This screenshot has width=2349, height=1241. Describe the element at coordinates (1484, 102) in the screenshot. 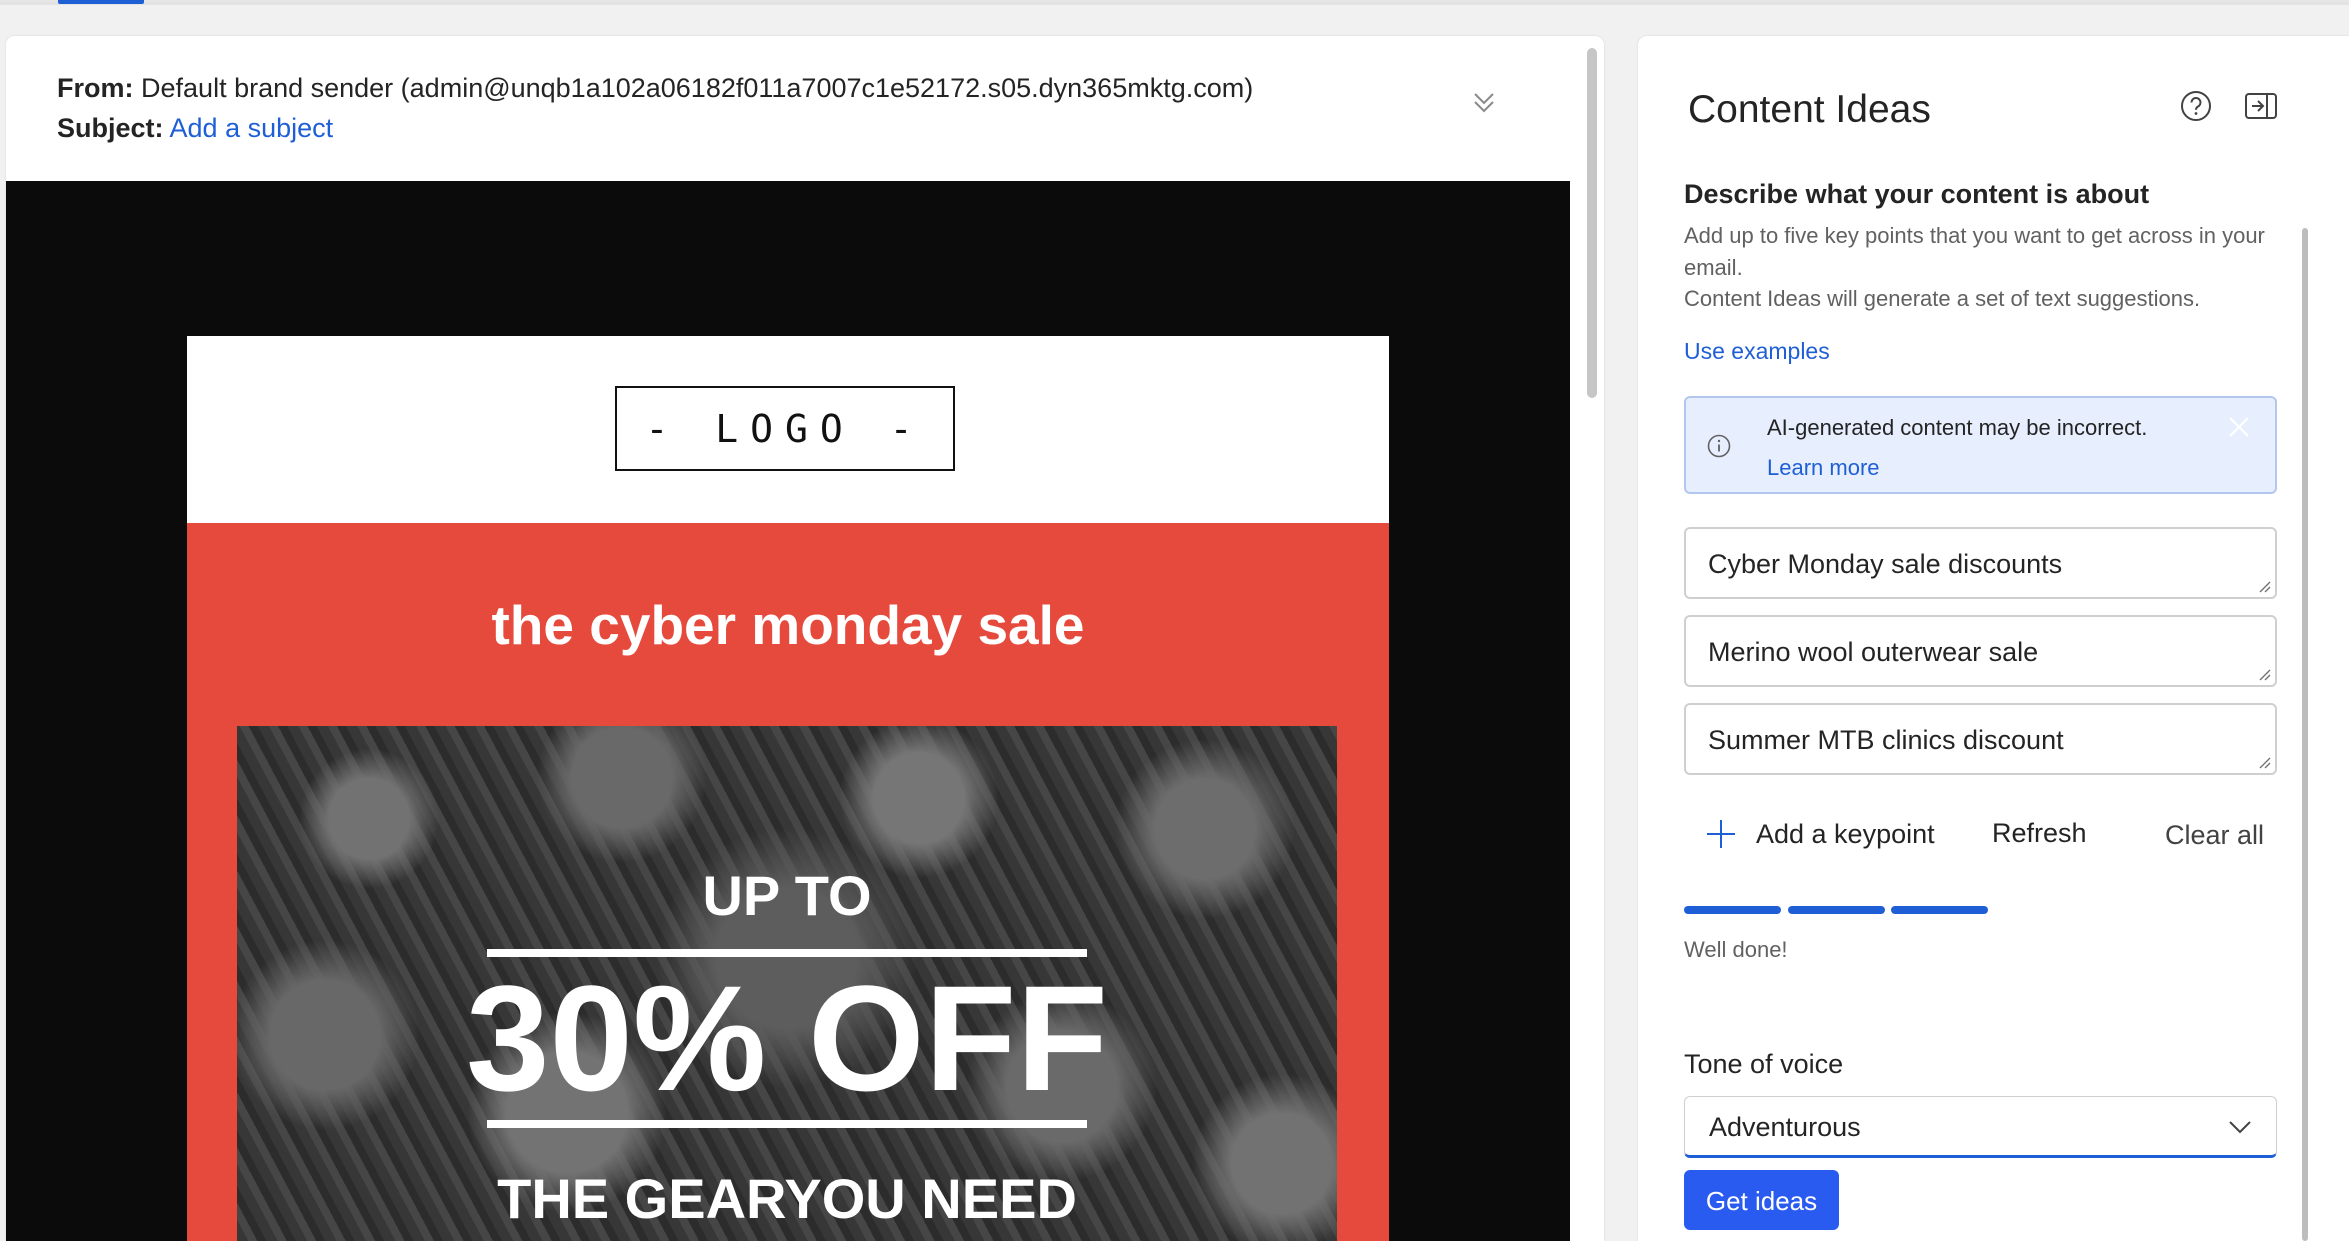

I see `collapse-icon` at that location.